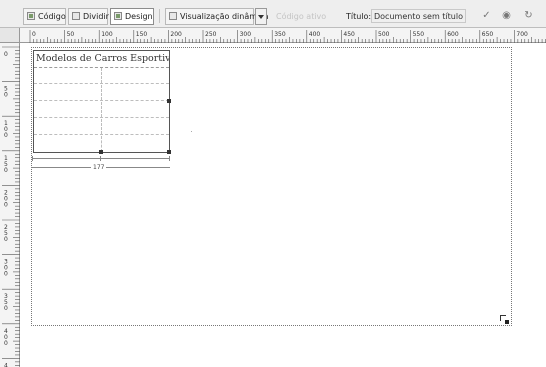  Describe the element at coordinates (453, 34) in the screenshot. I see `ruler-label: 600` at that location.